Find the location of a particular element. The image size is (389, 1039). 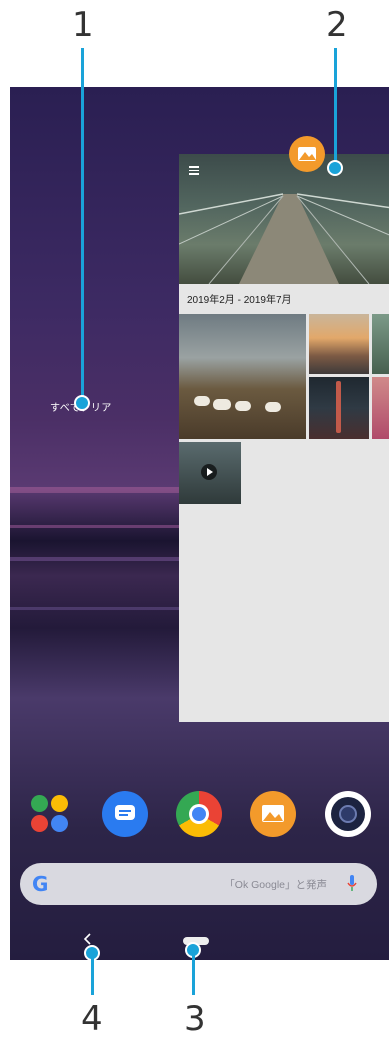

boat is located at coordinates (338, 407).